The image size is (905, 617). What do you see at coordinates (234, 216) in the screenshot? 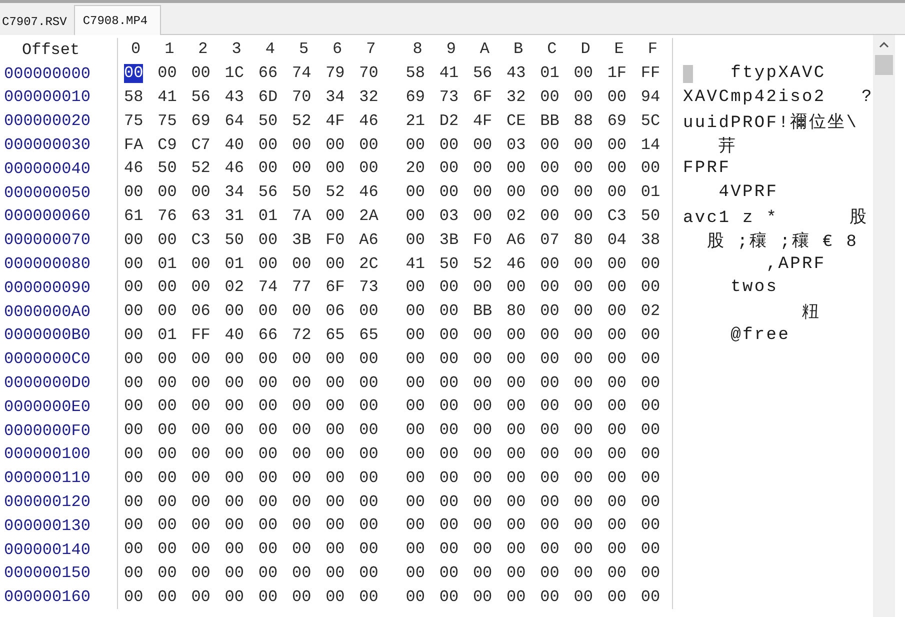
I see `hex-byte: 31` at bounding box center [234, 216].